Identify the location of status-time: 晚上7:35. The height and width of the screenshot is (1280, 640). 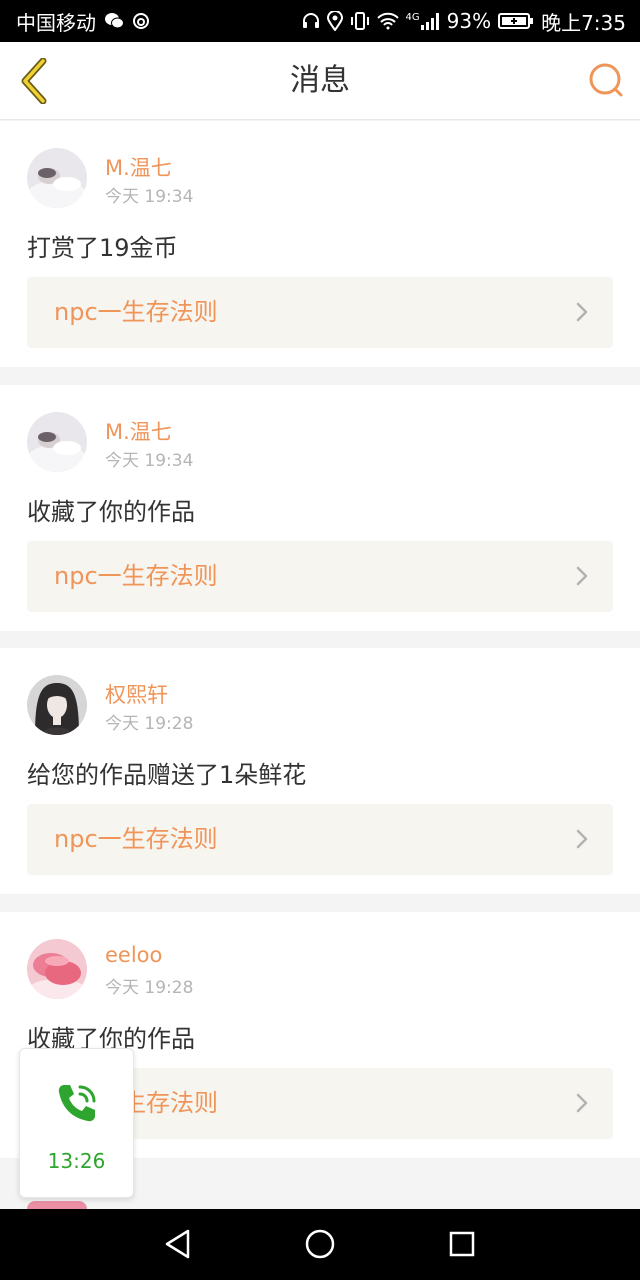
(583, 22).